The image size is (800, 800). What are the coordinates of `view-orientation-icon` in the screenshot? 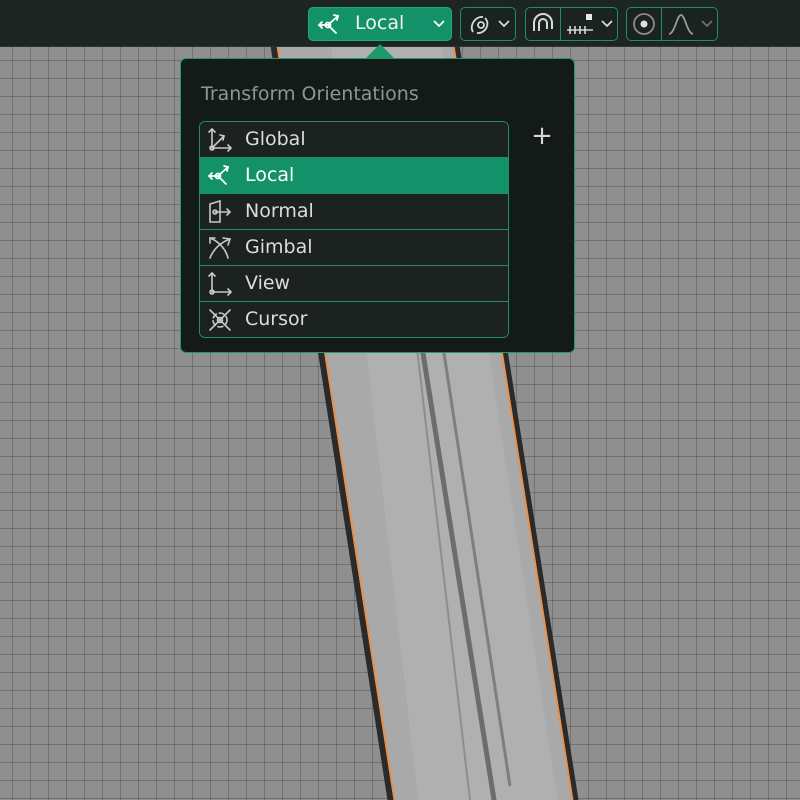 It's located at (220, 283).